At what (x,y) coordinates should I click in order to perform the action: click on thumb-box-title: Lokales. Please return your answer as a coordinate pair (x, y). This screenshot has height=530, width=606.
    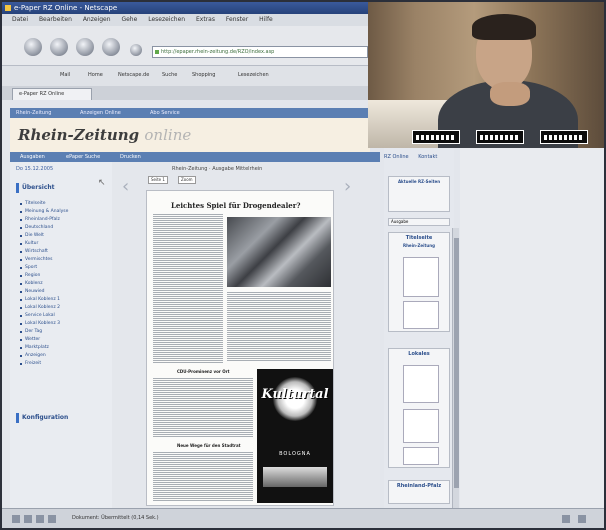
    Looking at the image, I should click on (419, 354).